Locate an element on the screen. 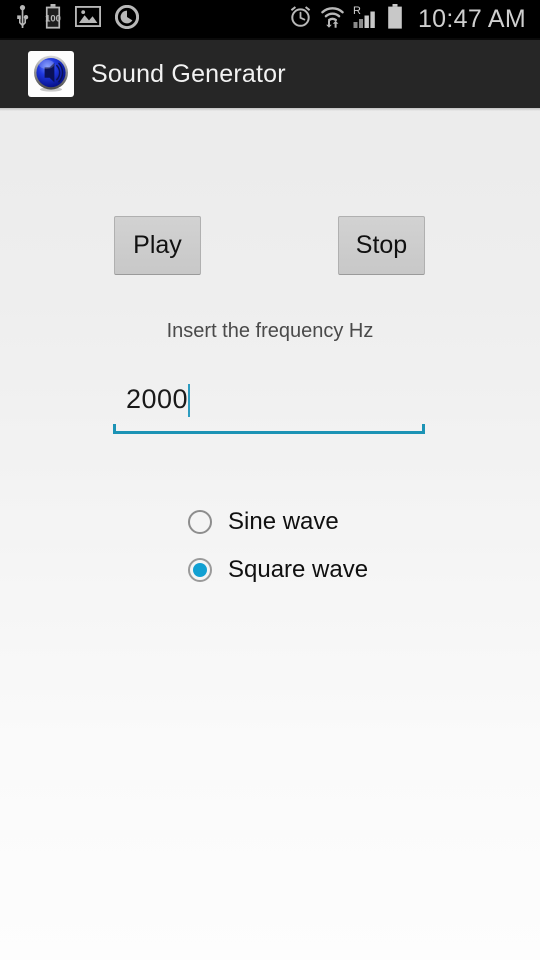 The width and height of the screenshot is (540, 960). status-bar-left-icons: 100 is located at coordinates (77, 19).